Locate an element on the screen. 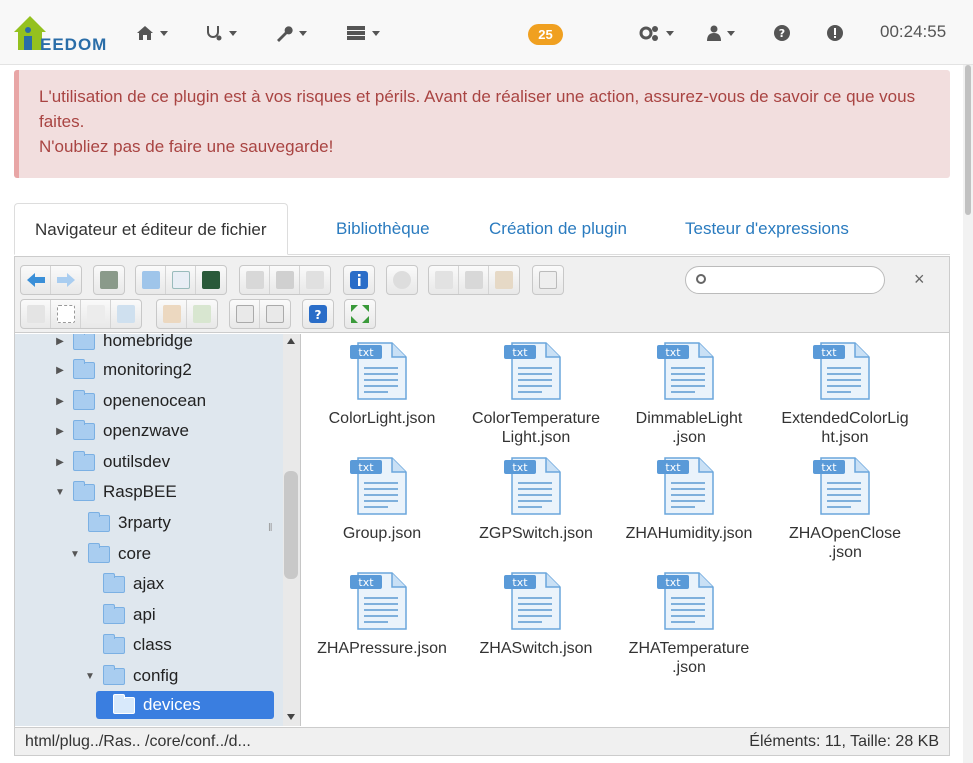 The width and height of the screenshot is (973, 763). select-button is located at coordinates (315, 280).